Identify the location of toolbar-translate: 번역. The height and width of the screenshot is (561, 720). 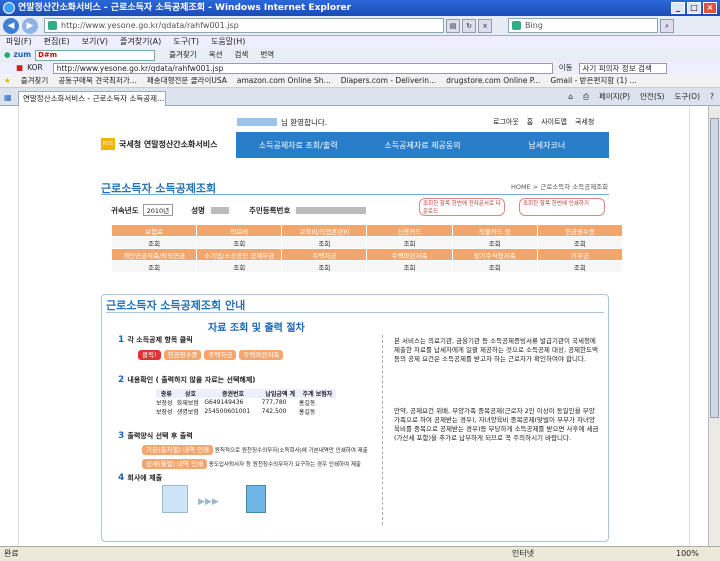
(267, 55).